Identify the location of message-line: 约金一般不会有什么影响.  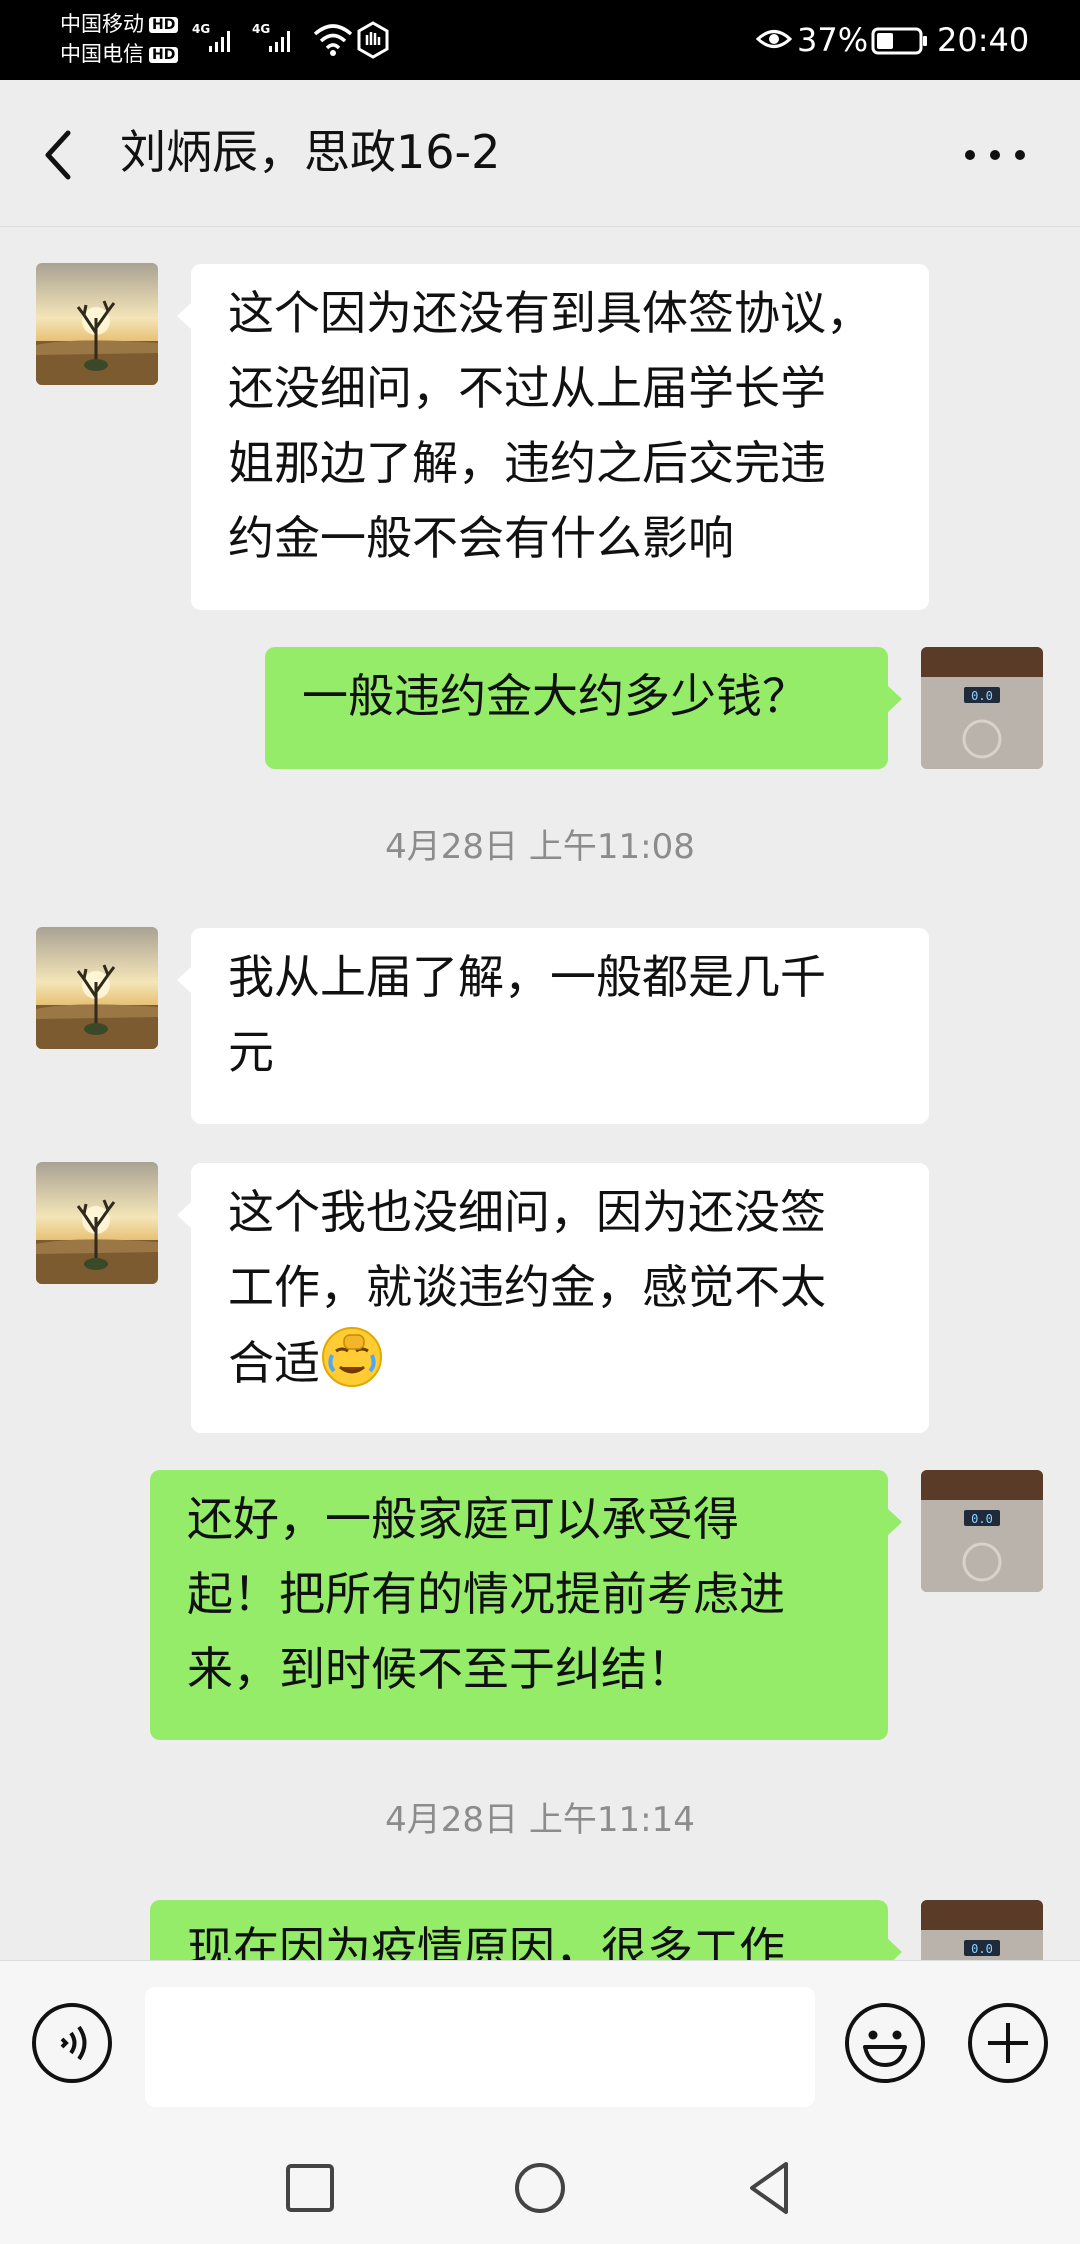
(481, 538).